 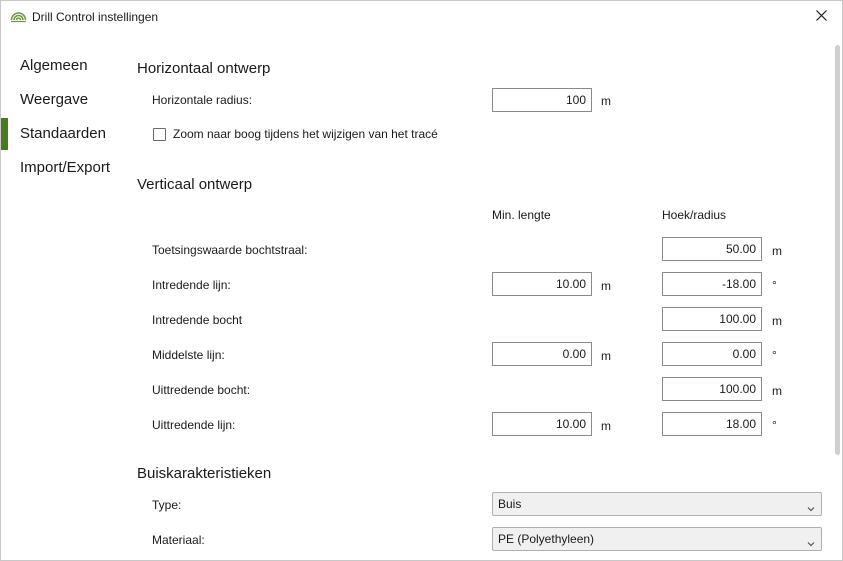 I want to click on exit-line-min-length-input, so click(x=542, y=424).